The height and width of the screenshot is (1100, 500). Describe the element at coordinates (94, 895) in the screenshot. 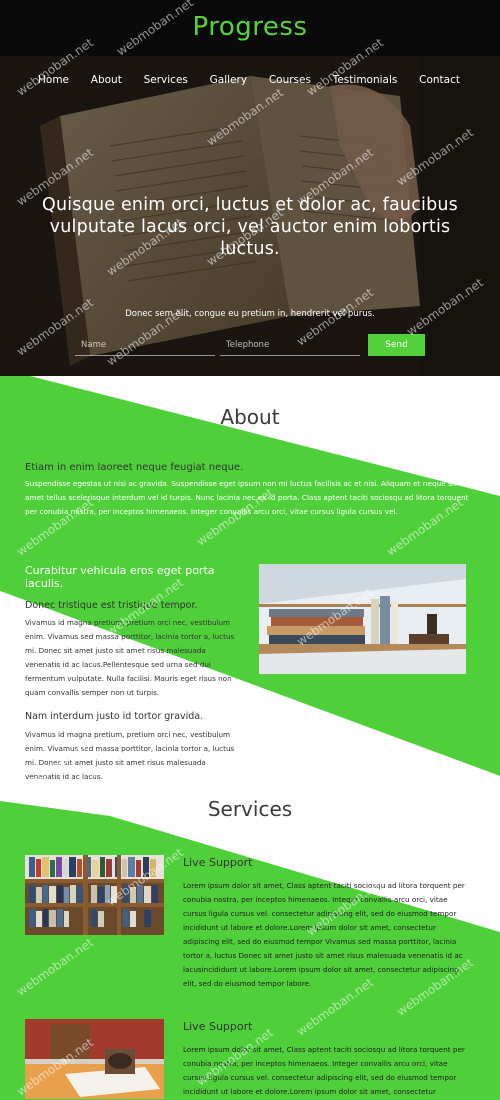

I see `service-image-bookcase` at that location.